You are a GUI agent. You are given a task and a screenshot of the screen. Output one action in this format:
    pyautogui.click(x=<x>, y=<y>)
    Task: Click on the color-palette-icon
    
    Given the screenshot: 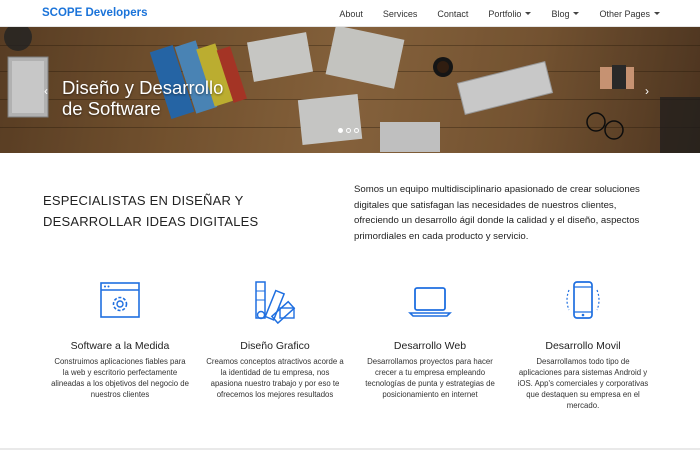 What is the action you would take?
    pyautogui.click(x=275, y=302)
    